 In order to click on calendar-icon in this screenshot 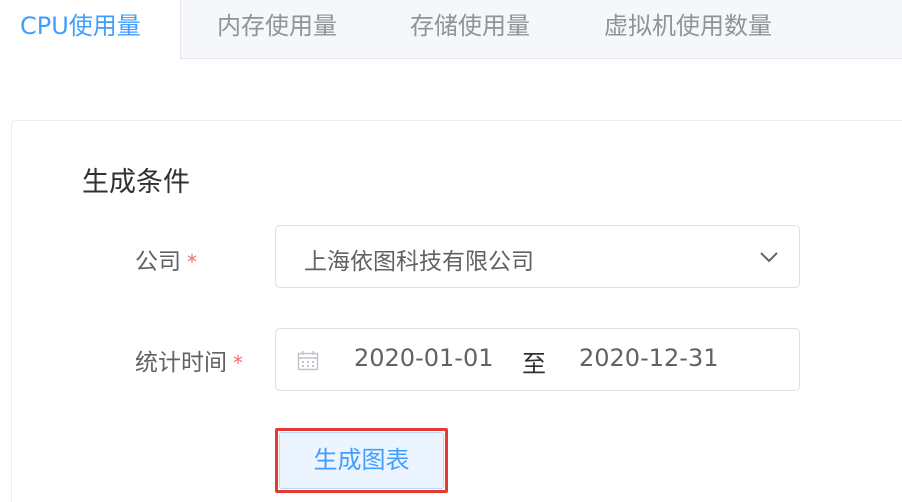, I will do `click(308, 361)`.